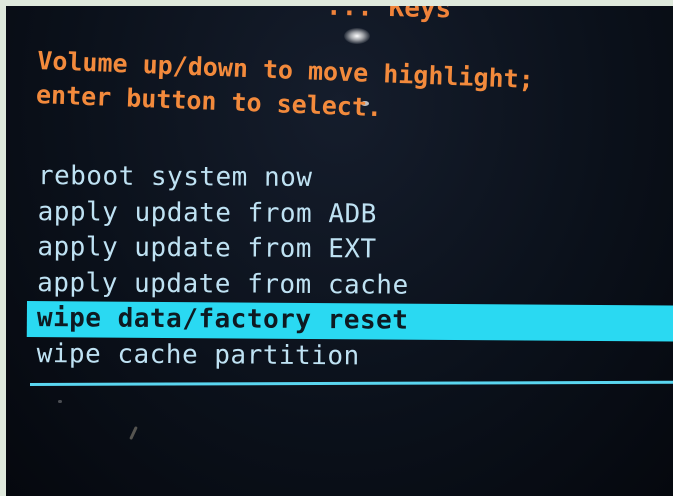 The image size is (673, 496). I want to click on menu-item-apply-update-cache: apply update from cache, so click(350, 285).